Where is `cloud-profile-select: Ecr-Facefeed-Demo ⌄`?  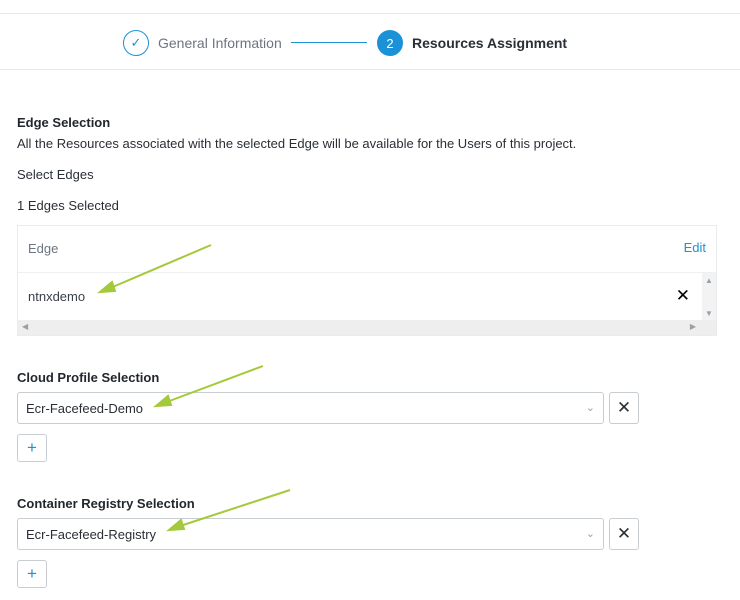 cloud-profile-select: Ecr-Facefeed-Demo ⌄ is located at coordinates (310, 408).